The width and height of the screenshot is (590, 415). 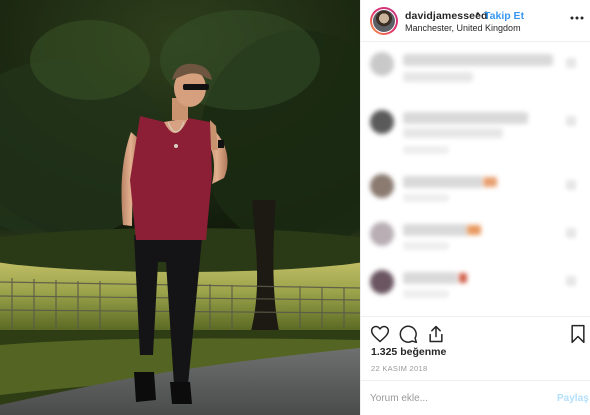 What do you see at coordinates (463, 28) in the screenshot?
I see `location-link: Manchester, United Kingdom` at bounding box center [463, 28].